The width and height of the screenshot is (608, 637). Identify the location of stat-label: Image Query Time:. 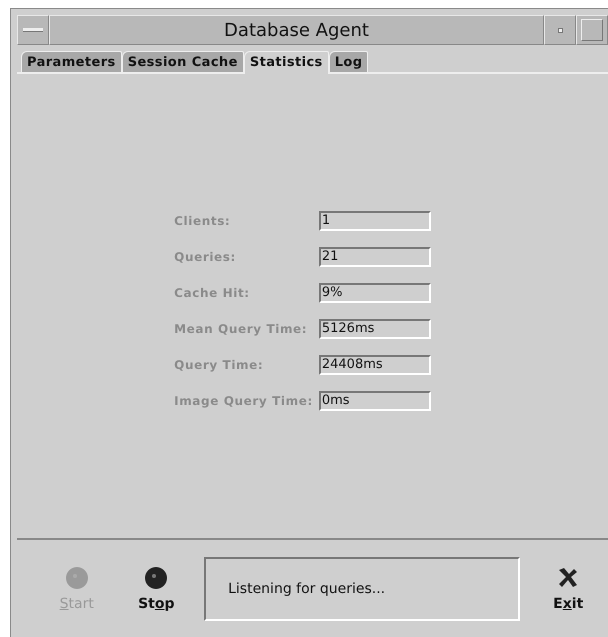
(243, 401).